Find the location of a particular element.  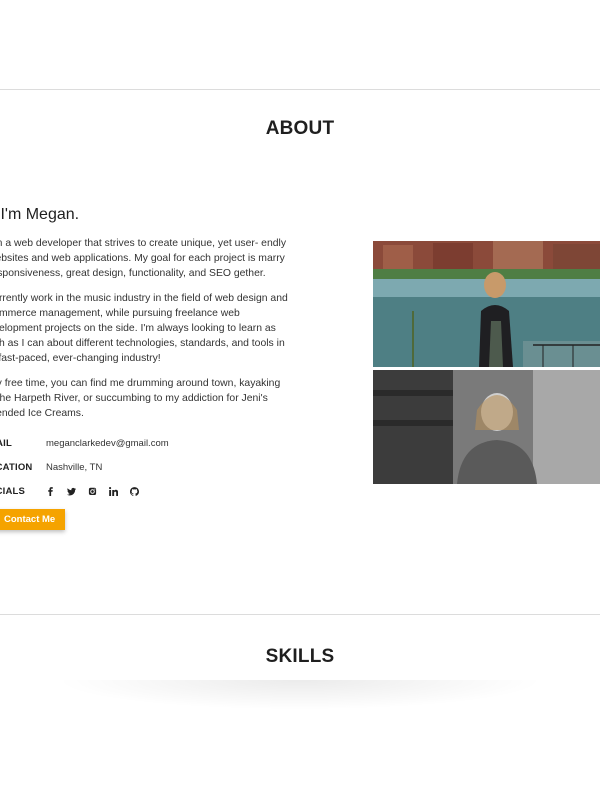

section-divider-mid is located at coordinates (300, 614).